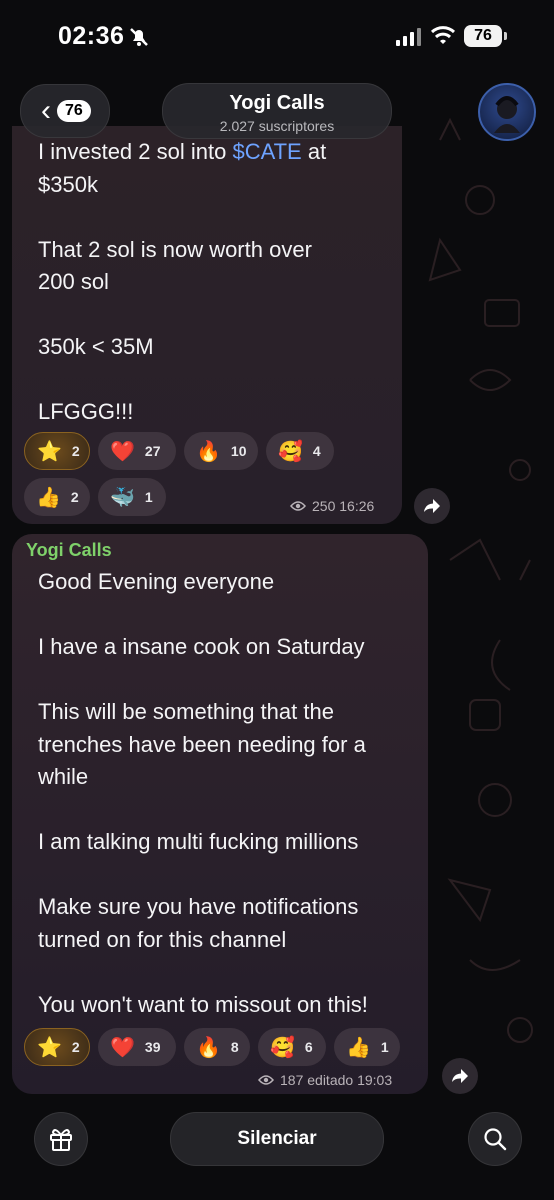  I want to click on gift-icon, so click(61, 1140).